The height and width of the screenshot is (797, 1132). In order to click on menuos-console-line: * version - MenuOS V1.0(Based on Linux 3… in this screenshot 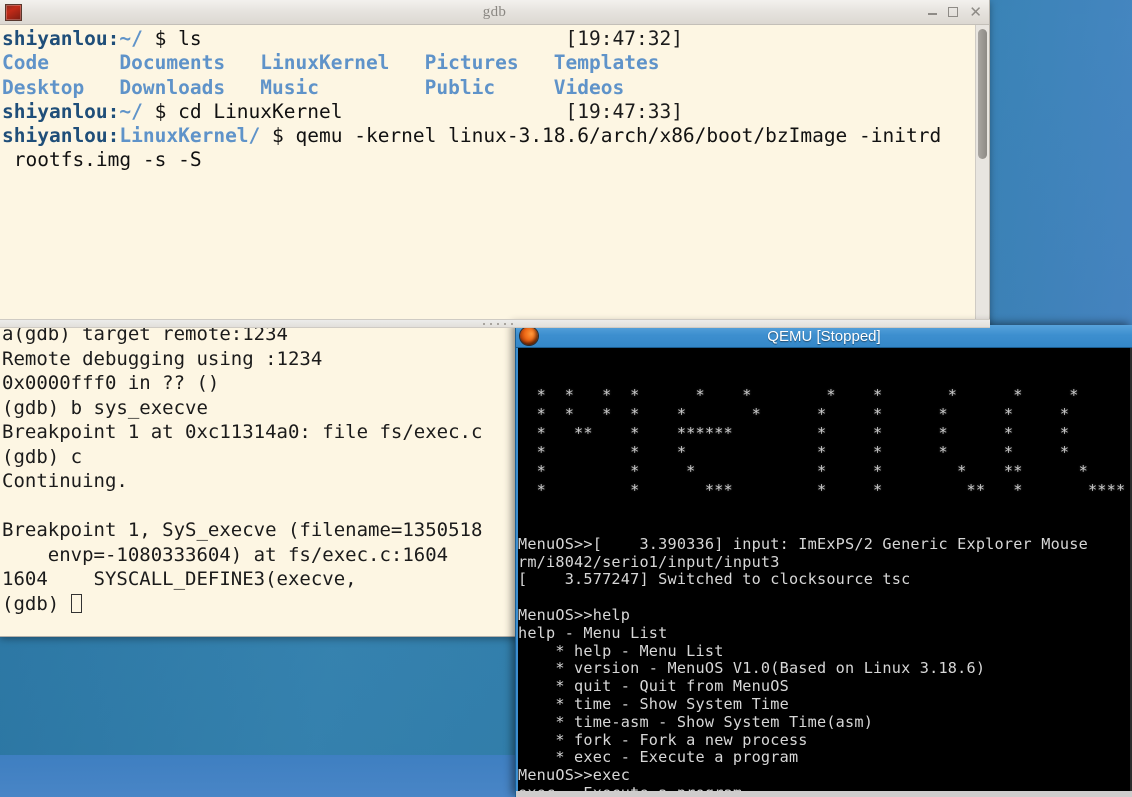, I will do `click(752, 668)`.